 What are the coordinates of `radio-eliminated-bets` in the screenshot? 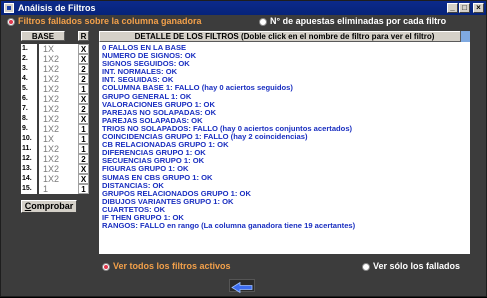 It's located at (263, 22).